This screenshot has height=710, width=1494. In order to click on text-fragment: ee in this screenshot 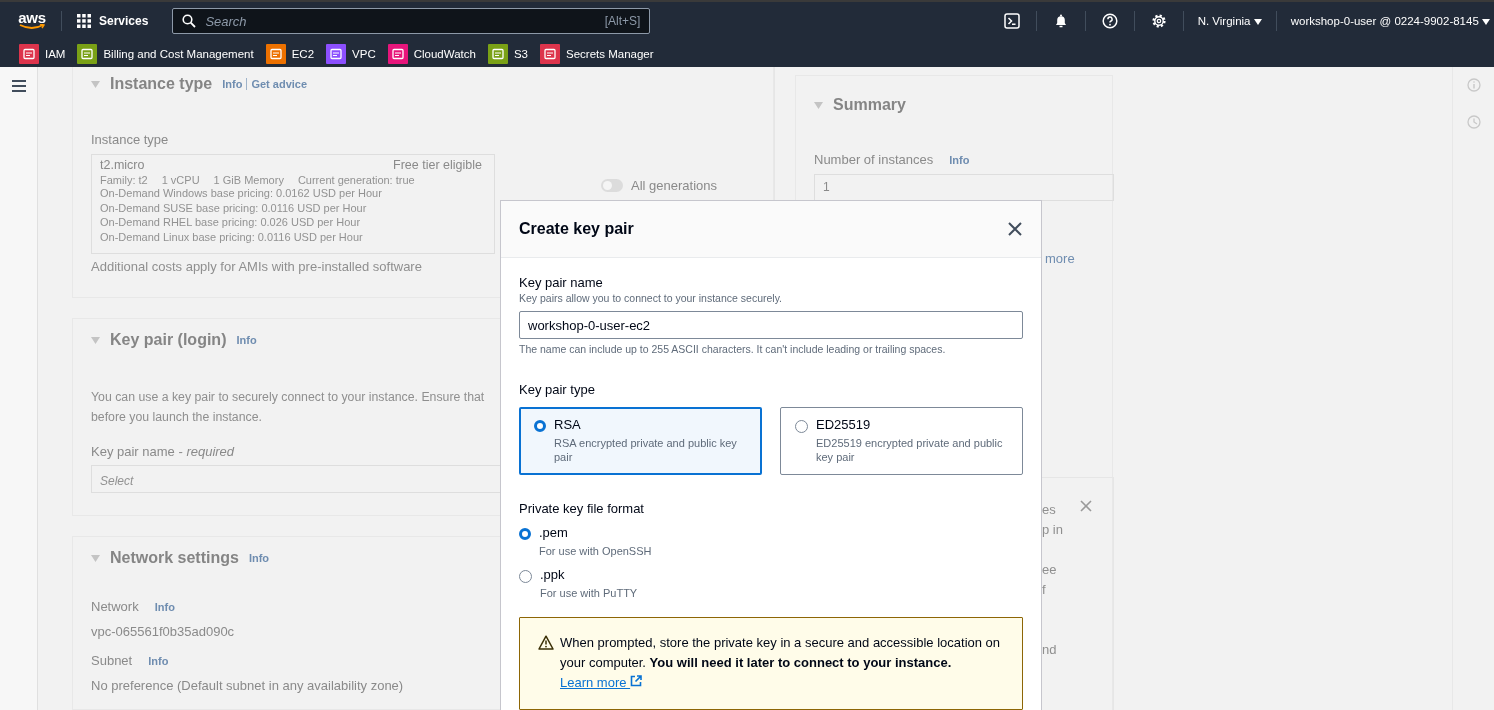, I will do `click(1049, 570)`.